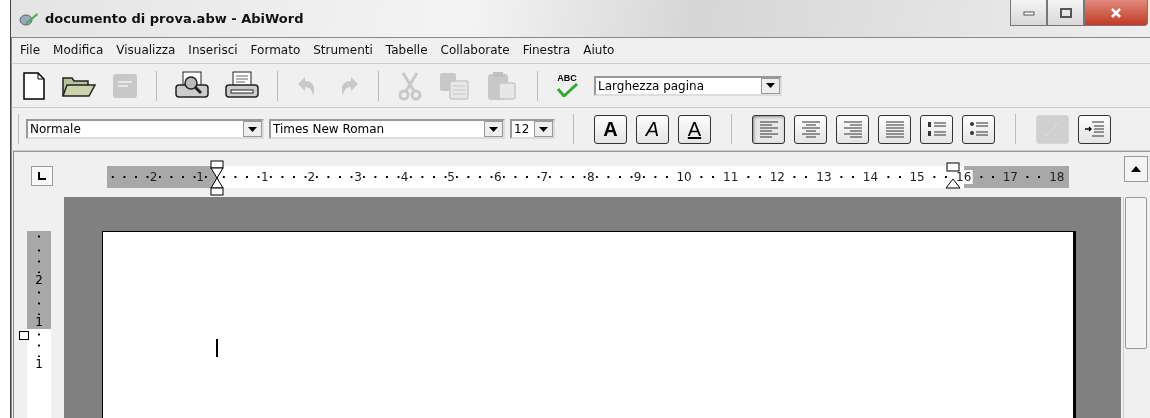 Image resolution: width=1150 pixels, height=418 pixels. What do you see at coordinates (497, 177) in the screenshot?
I see `ruler-number: 6` at bounding box center [497, 177].